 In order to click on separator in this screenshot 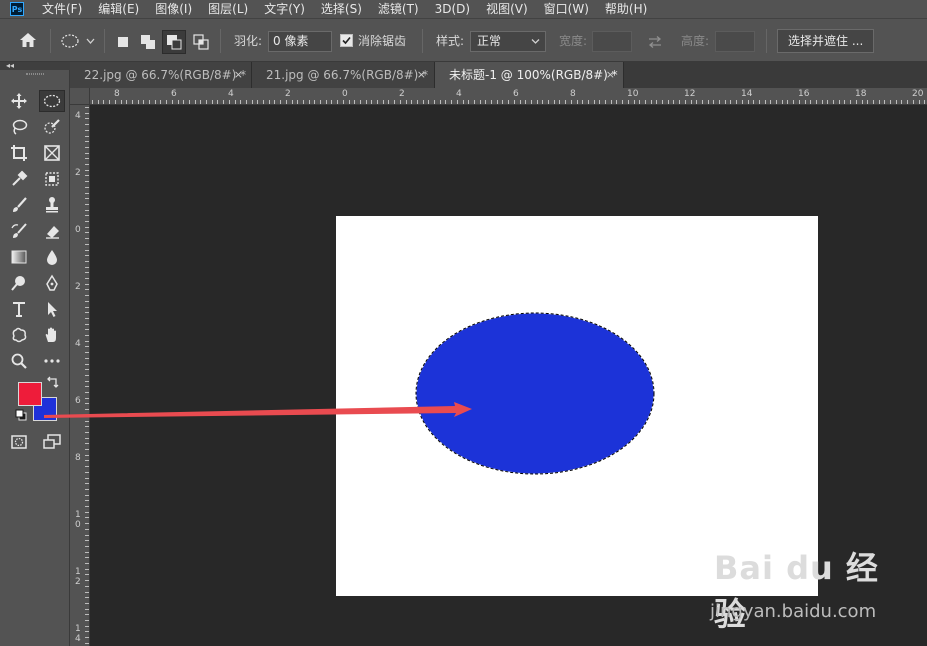, I will do `click(422, 41)`.